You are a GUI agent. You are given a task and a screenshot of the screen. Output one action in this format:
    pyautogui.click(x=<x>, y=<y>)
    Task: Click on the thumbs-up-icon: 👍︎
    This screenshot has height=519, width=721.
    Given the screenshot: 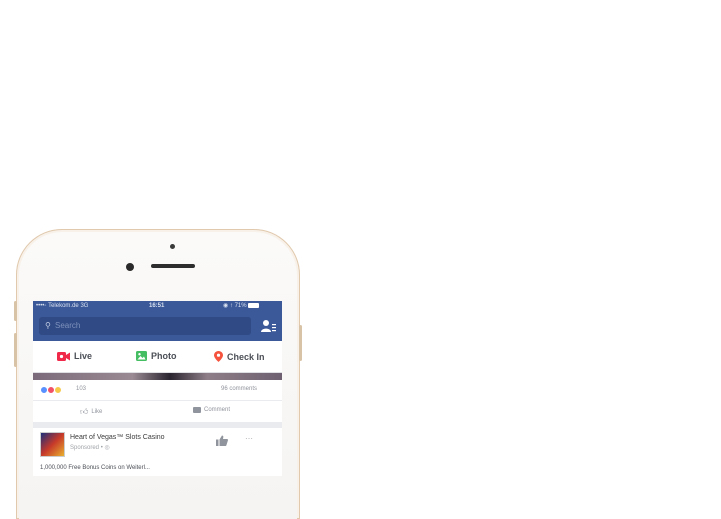 What is the action you would take?
    pyautogui.click(x=84, y=411)
    